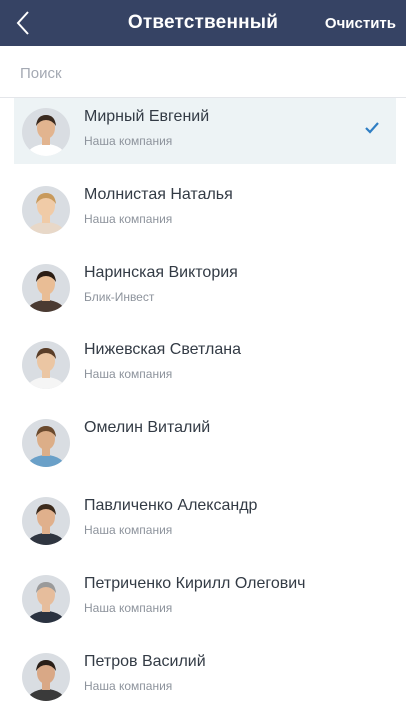  What do you see at coordinates (205, 209) in the screenshot?
I see `contact-row: Молнистая Наталья Наша компания` at bounding box center [205, 209].